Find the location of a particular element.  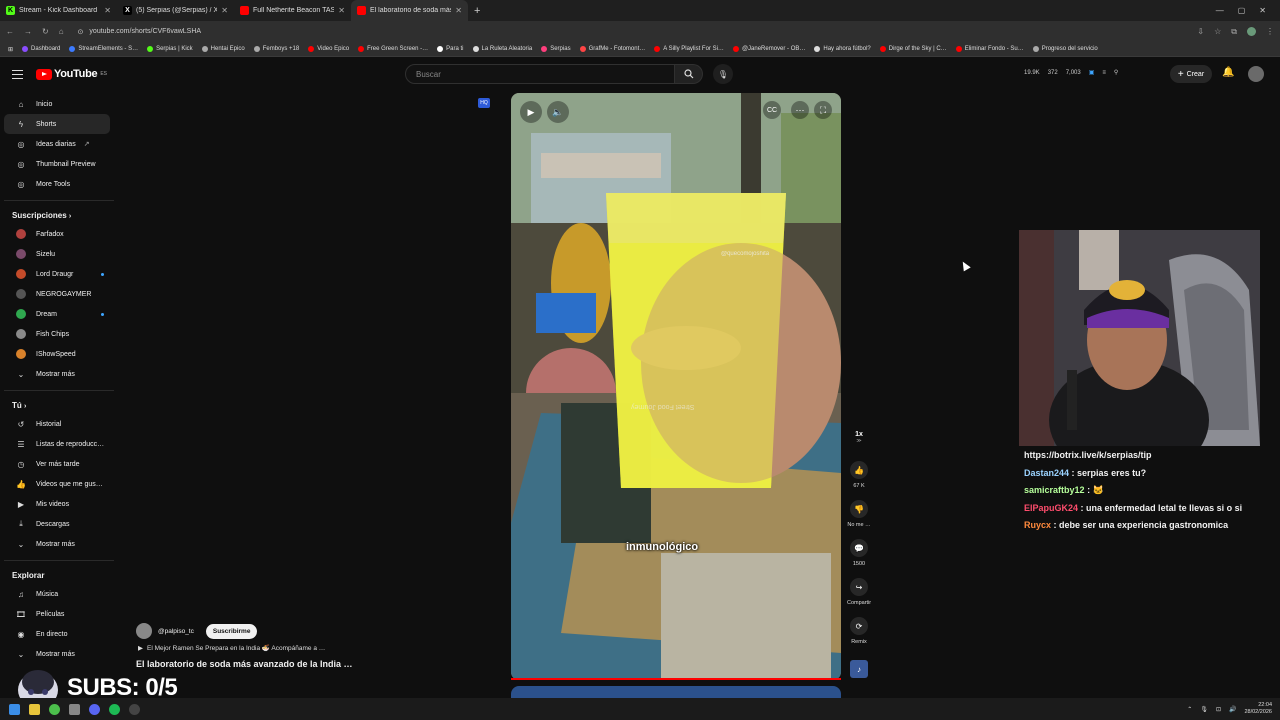

browser-tab: X (5) Serpias (@Serpias) / X ✕ is located at coordinates (175, 10).